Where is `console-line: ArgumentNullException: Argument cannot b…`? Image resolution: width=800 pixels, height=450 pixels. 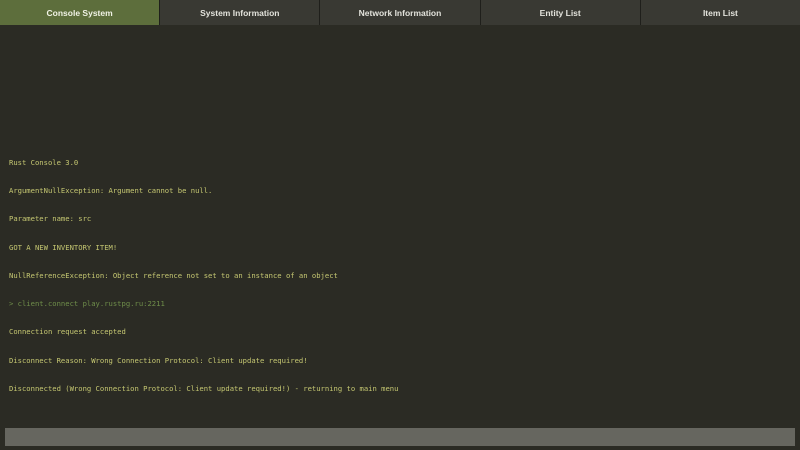
console-line: ArgumentNullException: Argument cannot b… is located at coordinates (111, 191).